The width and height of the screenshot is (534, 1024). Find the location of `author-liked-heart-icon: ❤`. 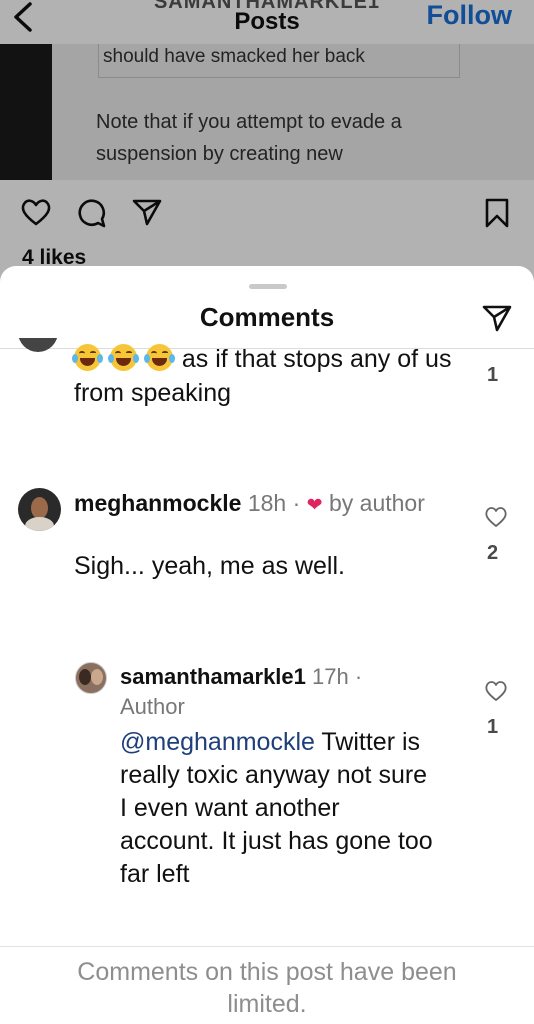

author-liked-heart-icon: ❤ is located at coordinates (314, 505).